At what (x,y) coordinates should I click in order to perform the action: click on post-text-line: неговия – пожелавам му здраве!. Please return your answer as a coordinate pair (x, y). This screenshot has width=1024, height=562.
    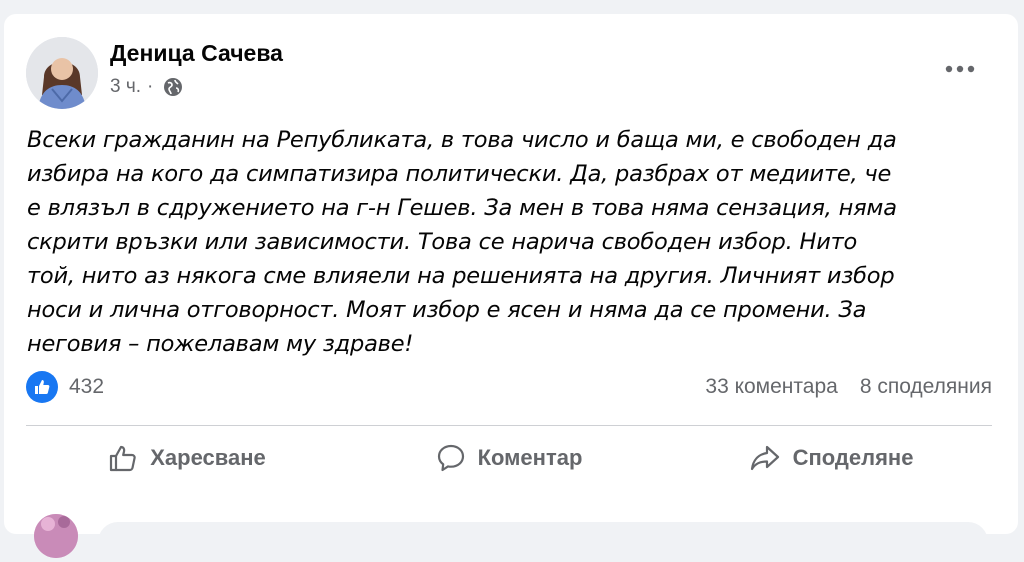
    Looking at the image, I should click on (220, 344).